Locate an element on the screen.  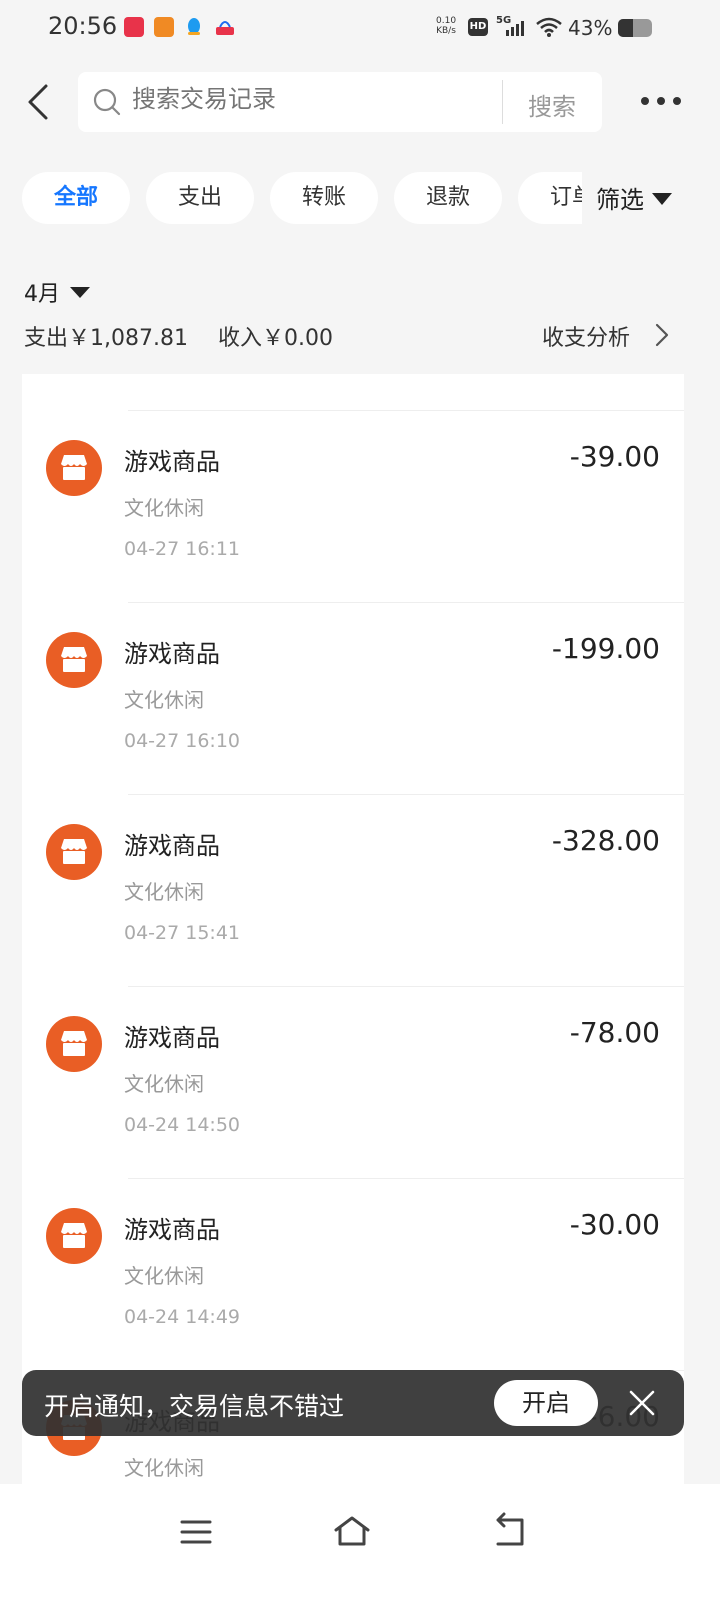
more-button is located at coordinates (661, 101).